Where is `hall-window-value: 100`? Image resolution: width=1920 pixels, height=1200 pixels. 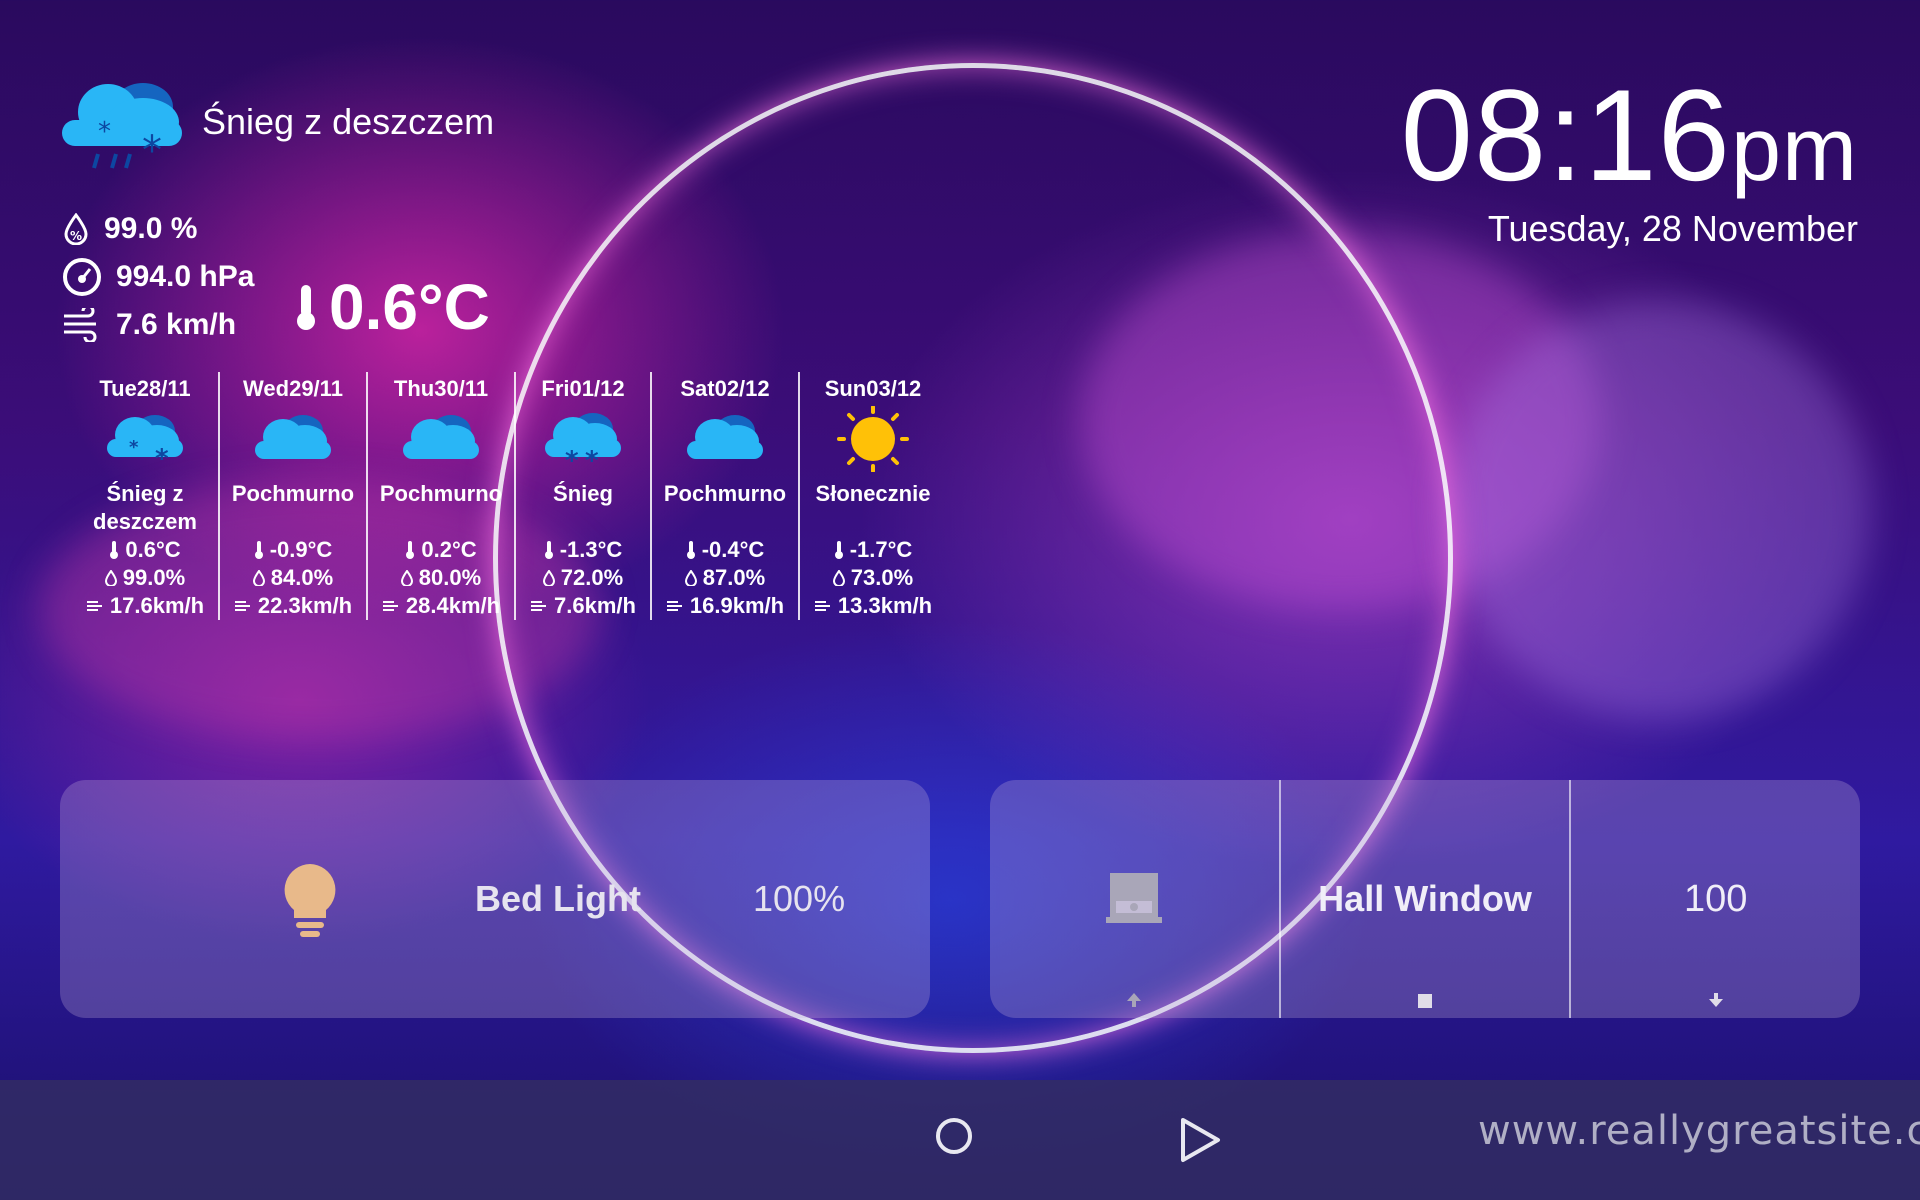 hall-window-value: 100 is located at coordinates (1715, 898).